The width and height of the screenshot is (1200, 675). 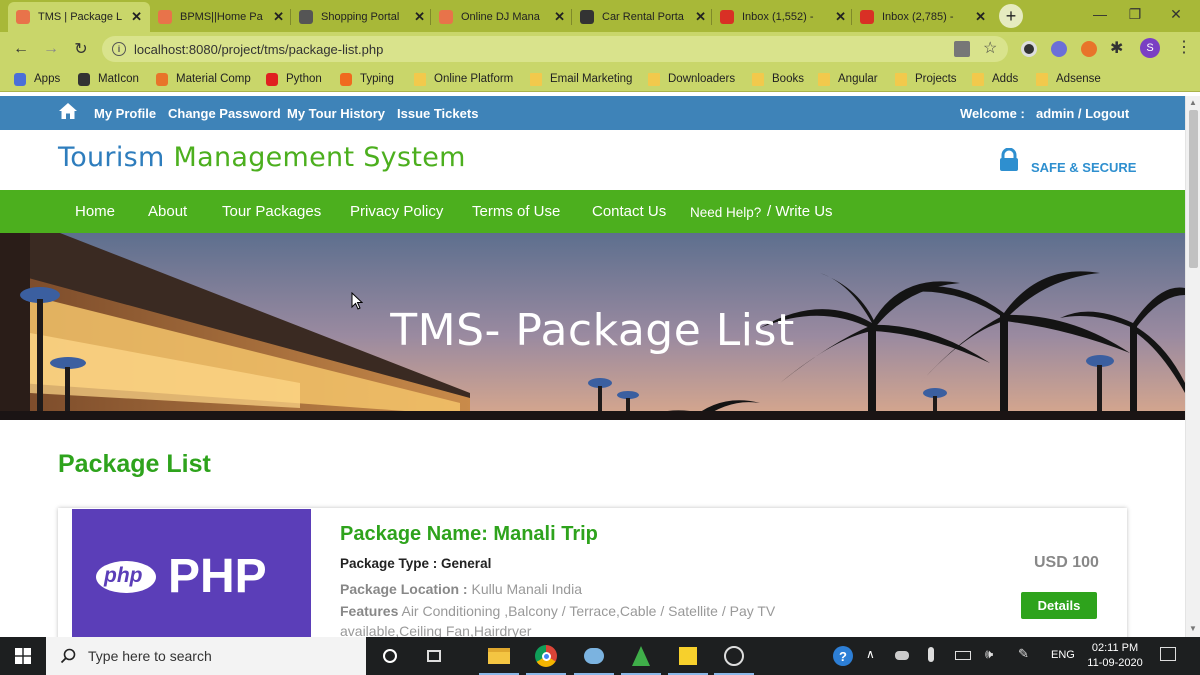 I want to click on notifications-icon, so click(x=1168, y=654).